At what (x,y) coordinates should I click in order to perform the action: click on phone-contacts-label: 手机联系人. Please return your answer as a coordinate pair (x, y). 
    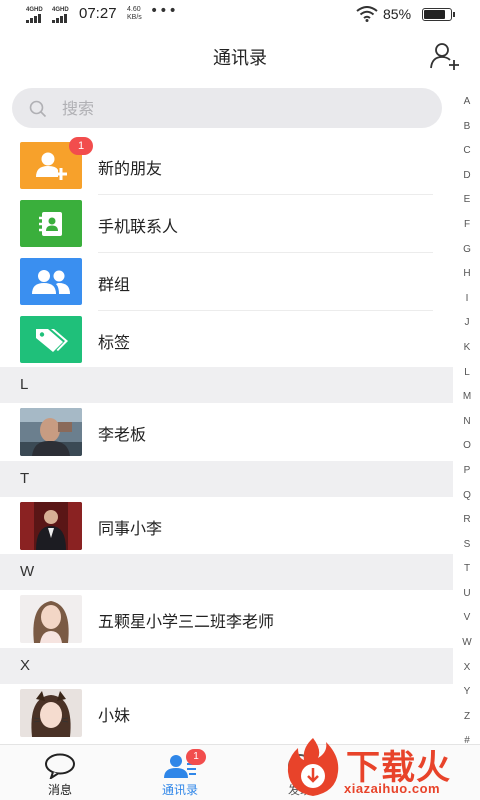
    Looking at the image, I should click on (138, 226).